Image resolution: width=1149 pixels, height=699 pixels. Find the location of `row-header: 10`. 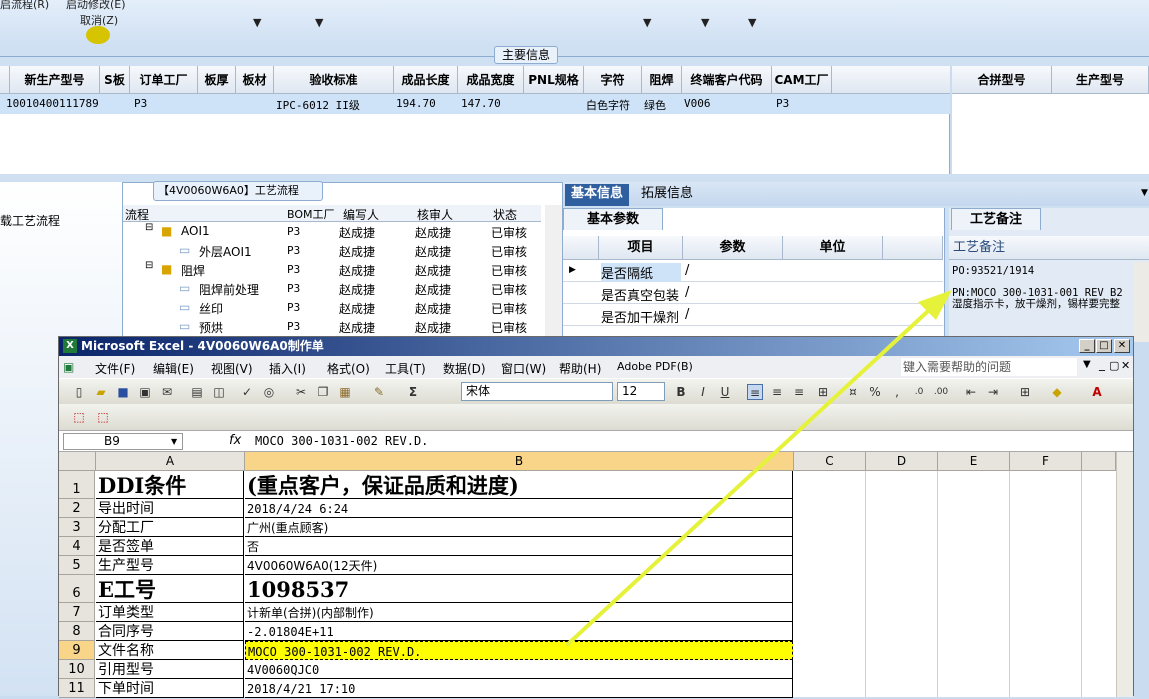

row-header: 10 is located at coordinates (77, 669).